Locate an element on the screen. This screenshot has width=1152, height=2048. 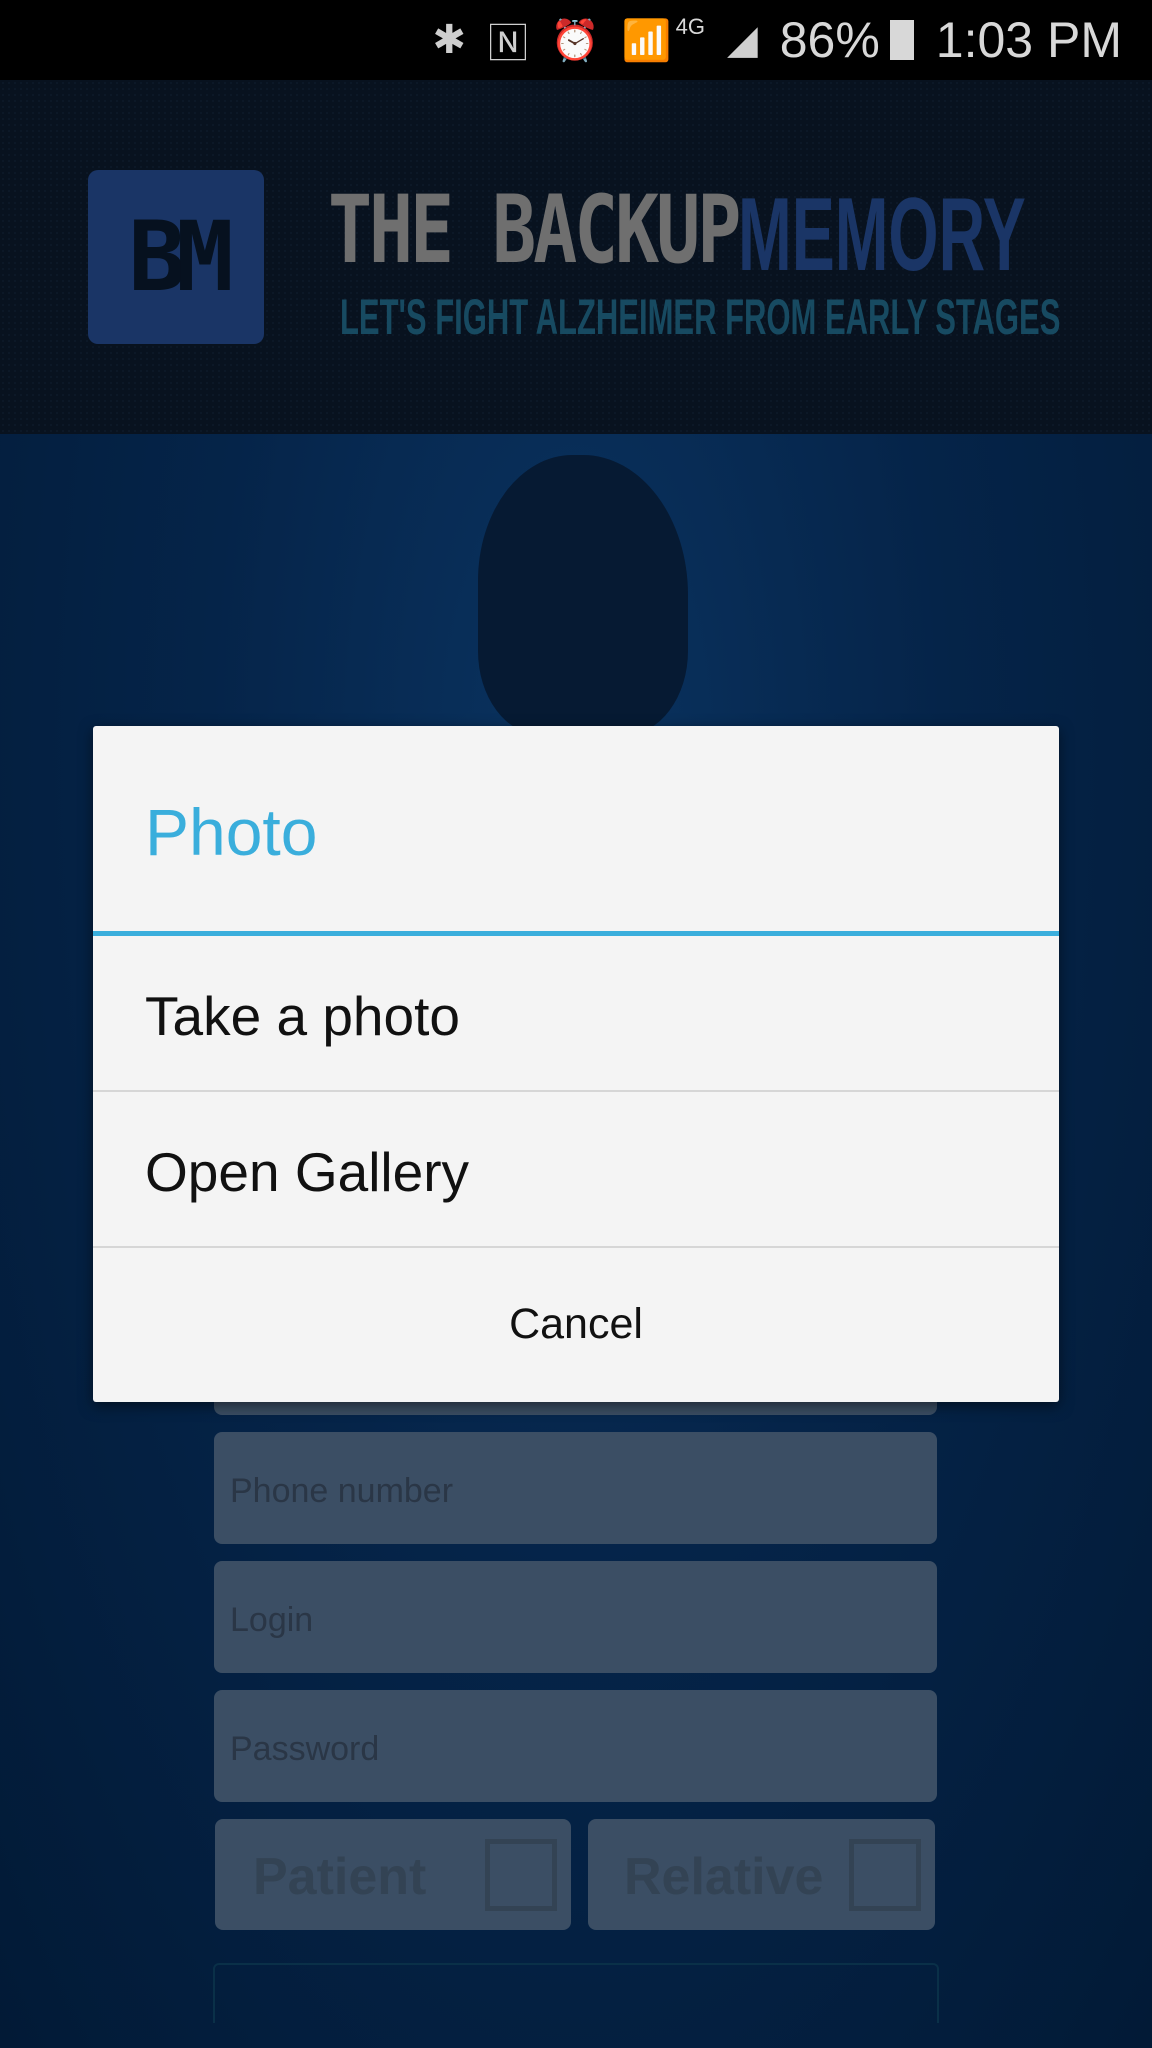
open-gallery-option: Open Gallery is located at coordinates (576, 1170).